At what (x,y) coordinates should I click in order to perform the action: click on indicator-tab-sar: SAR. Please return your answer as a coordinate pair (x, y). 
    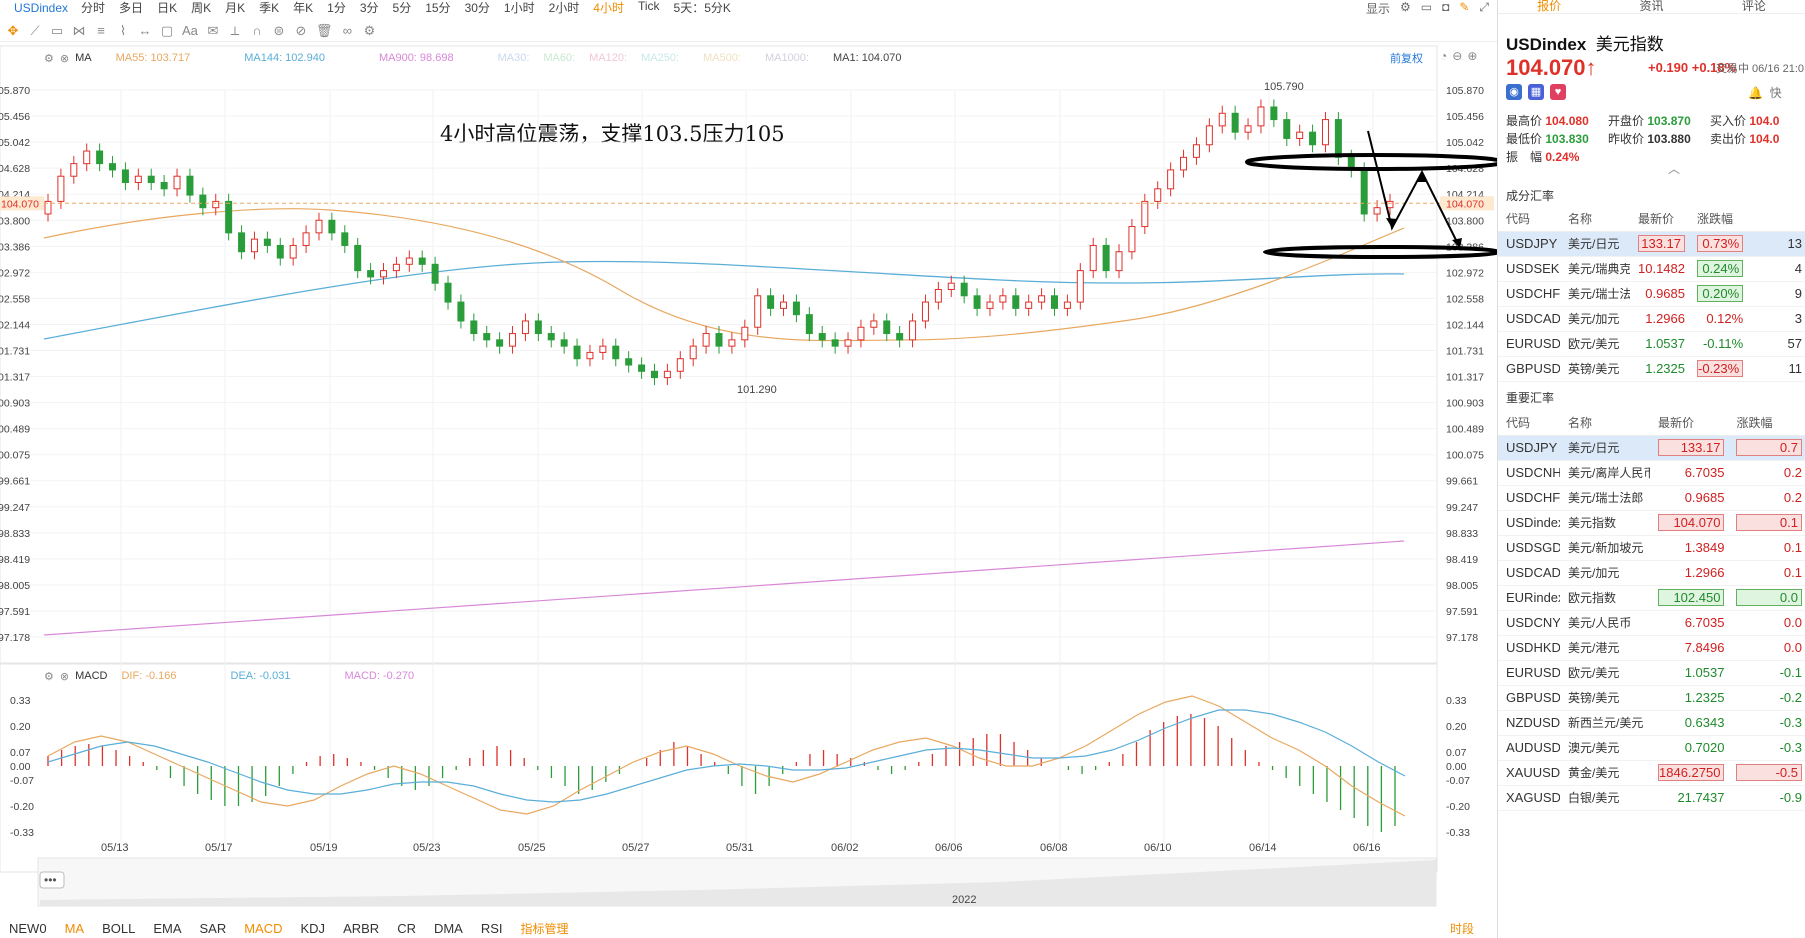
    Looking at the image, I should click on (212, 928).